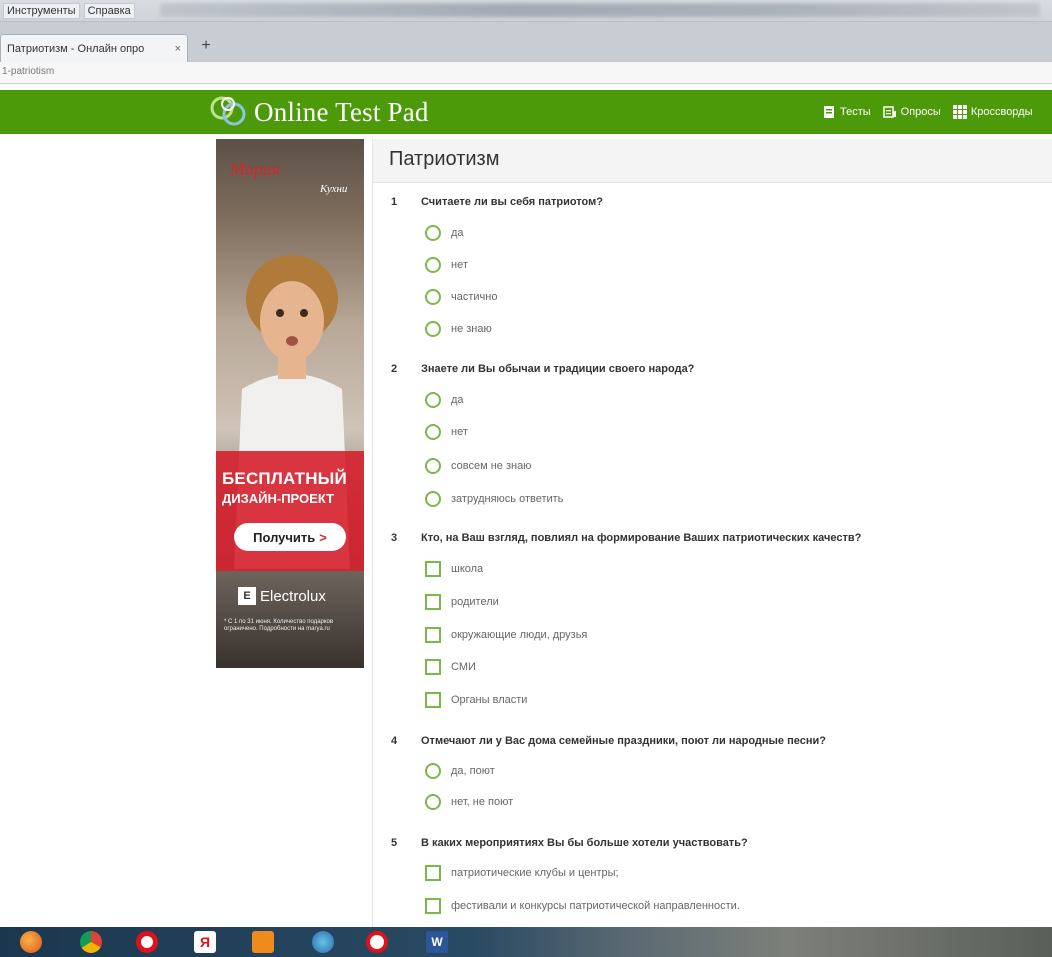  What do you see at coordinates (228, 111) in the screenshot?
I see `logo-icon` at bounding box center [228, 111].